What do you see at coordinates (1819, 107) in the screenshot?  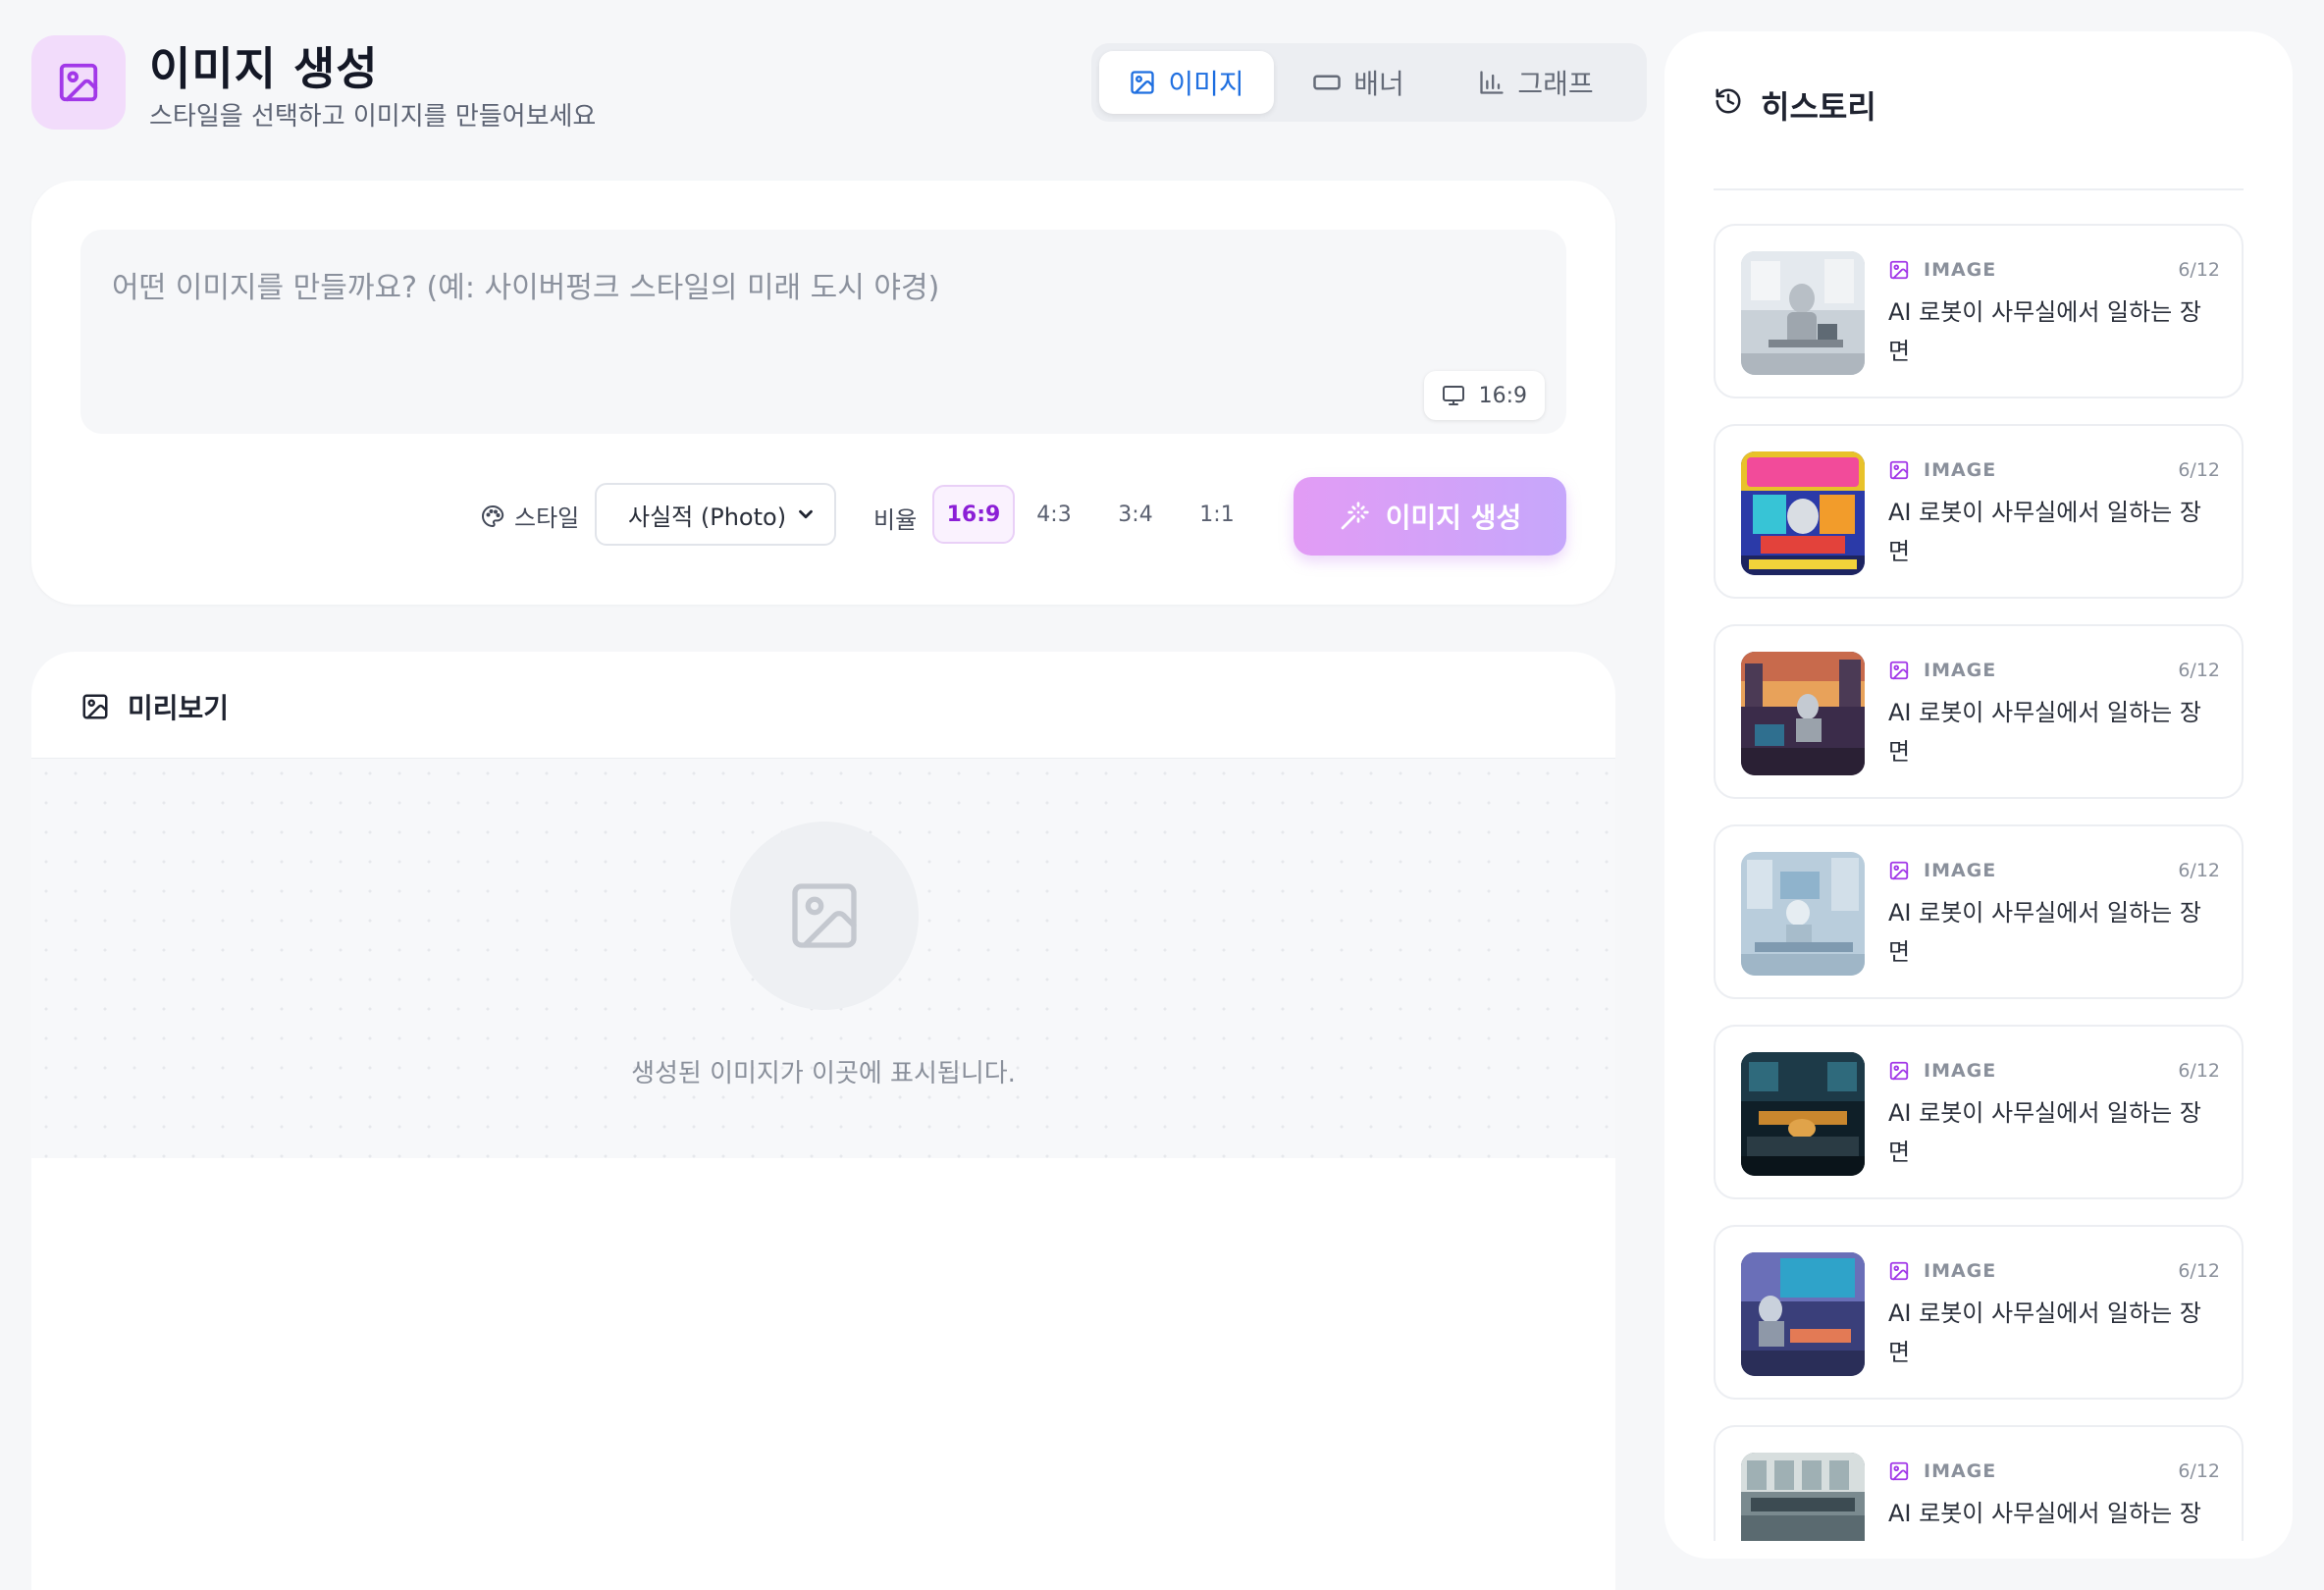 I see `history-title: 히스토리` at bounding box center [1819, 107].